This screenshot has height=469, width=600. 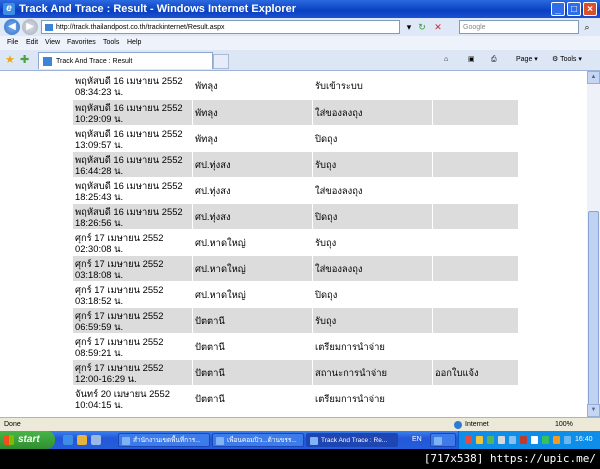 What do you see at coordinates (519, 27) in the screenshot?
I see `search-input: Google` at bounding box center [519, 27].